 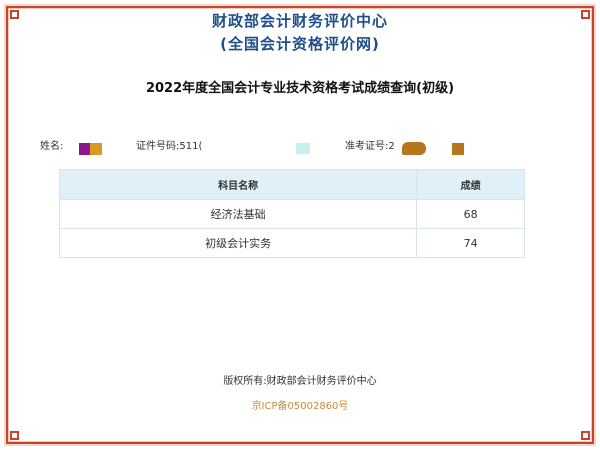 I want to click on candidate-id-label: 证件号码:511(, so click(x=169, y=146).